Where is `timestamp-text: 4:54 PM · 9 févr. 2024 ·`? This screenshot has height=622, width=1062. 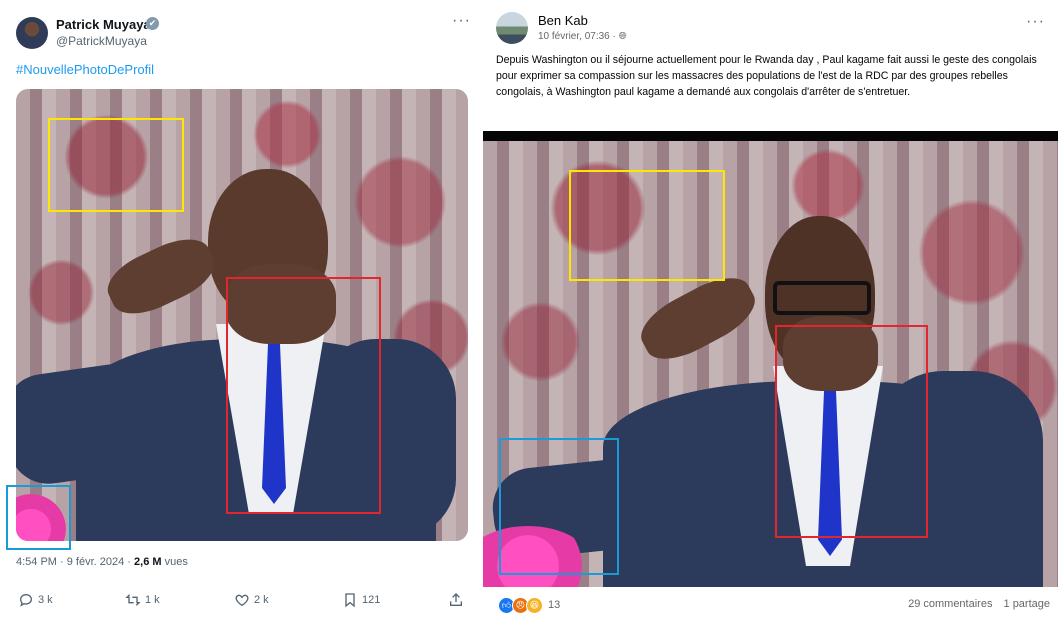
timestamp-text: 4:54 PM · 9 févr. 2024 · is located at coordinates (75, 562).